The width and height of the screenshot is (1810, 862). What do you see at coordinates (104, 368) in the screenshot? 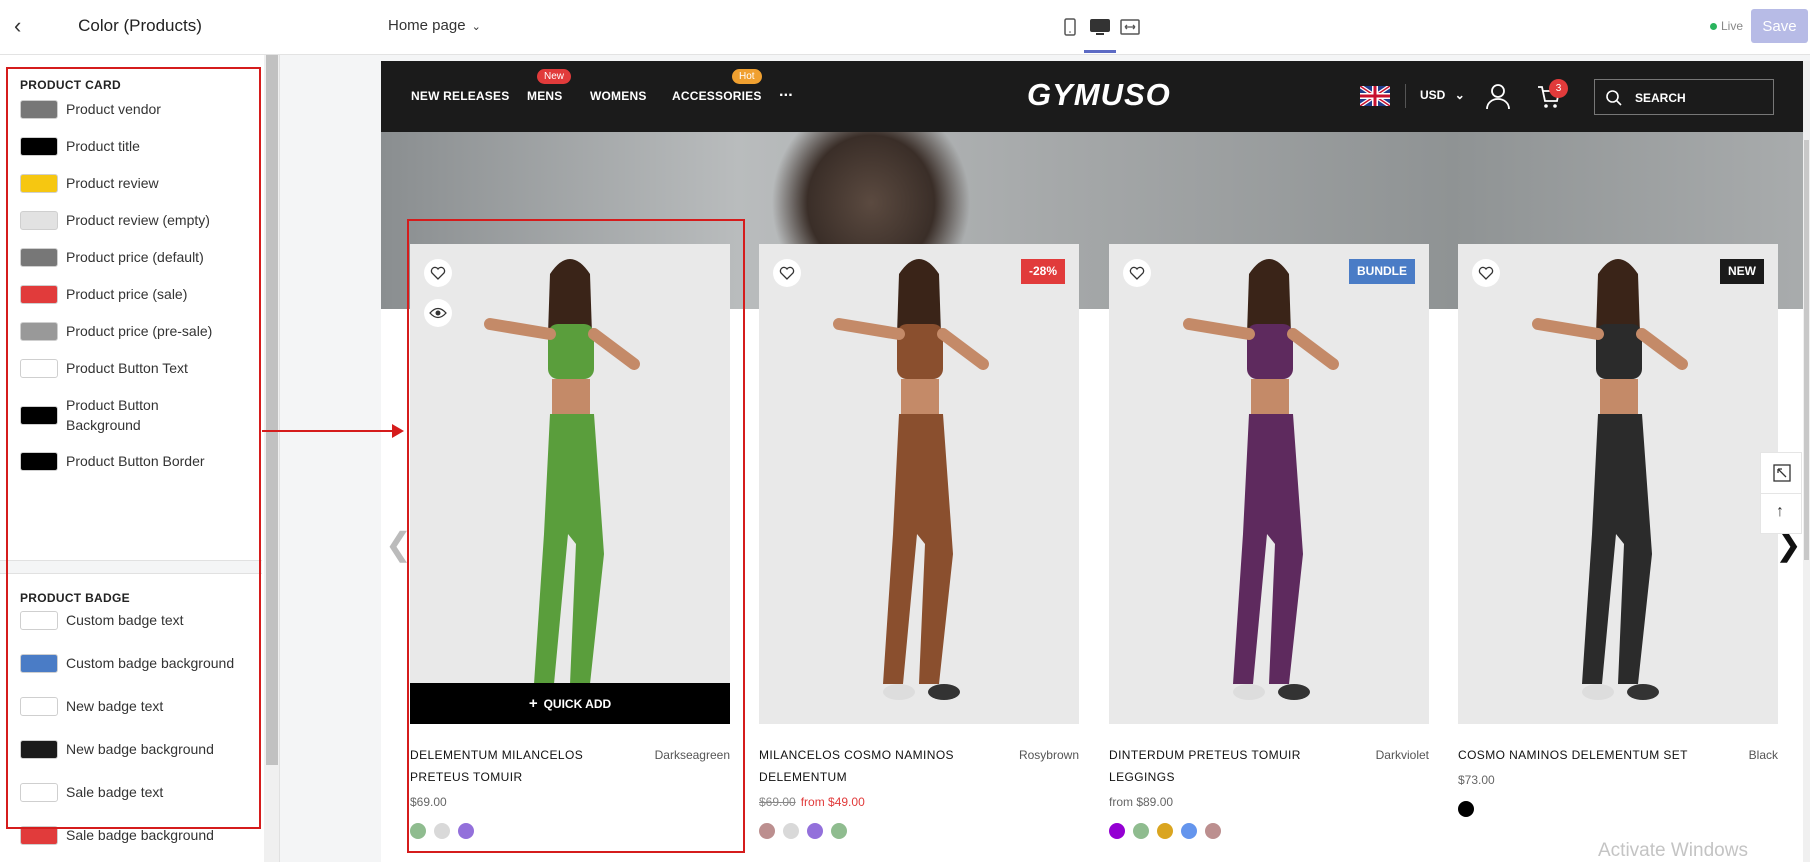
I see `color-setting-row: Product Button Text` at bounding box center [104, 368].